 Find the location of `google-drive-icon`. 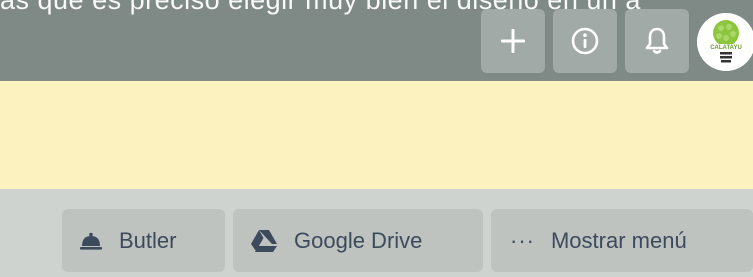

google-drive-icon is located at coordinates (264, 241).